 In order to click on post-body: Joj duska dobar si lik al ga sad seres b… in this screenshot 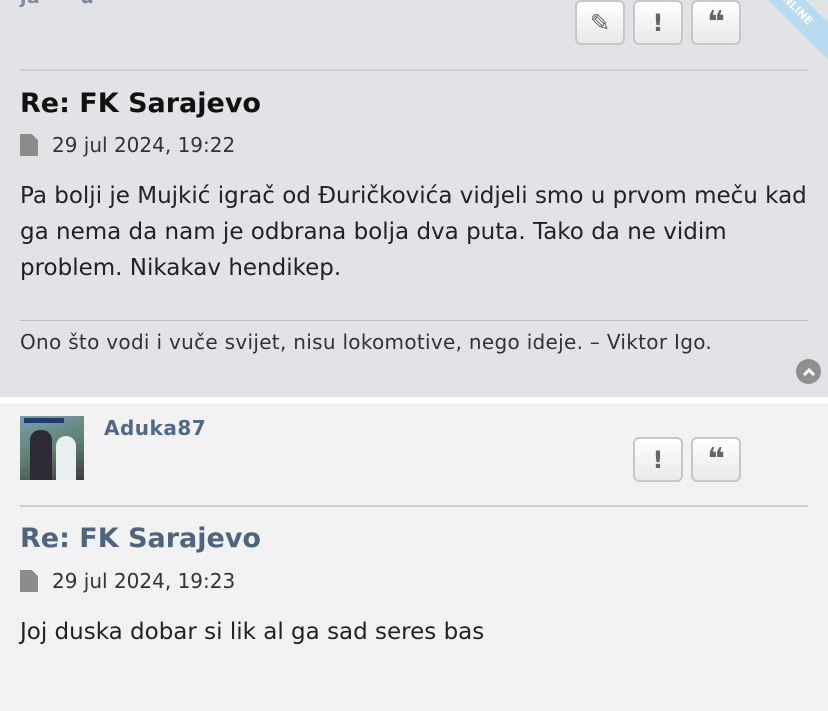, I will do `click(252, 632)`.